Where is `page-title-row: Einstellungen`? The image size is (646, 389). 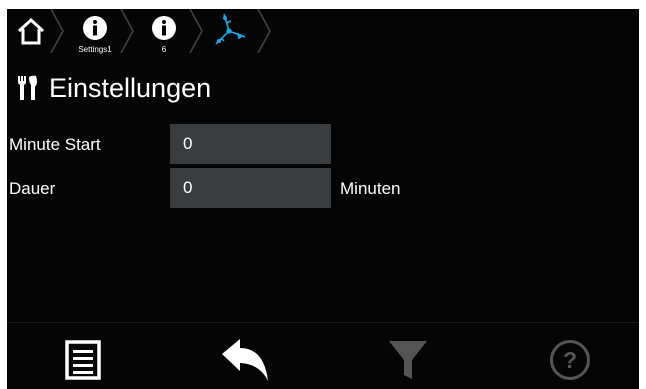 page-title-row: Einstellungen is located at coordinates (114, 88).